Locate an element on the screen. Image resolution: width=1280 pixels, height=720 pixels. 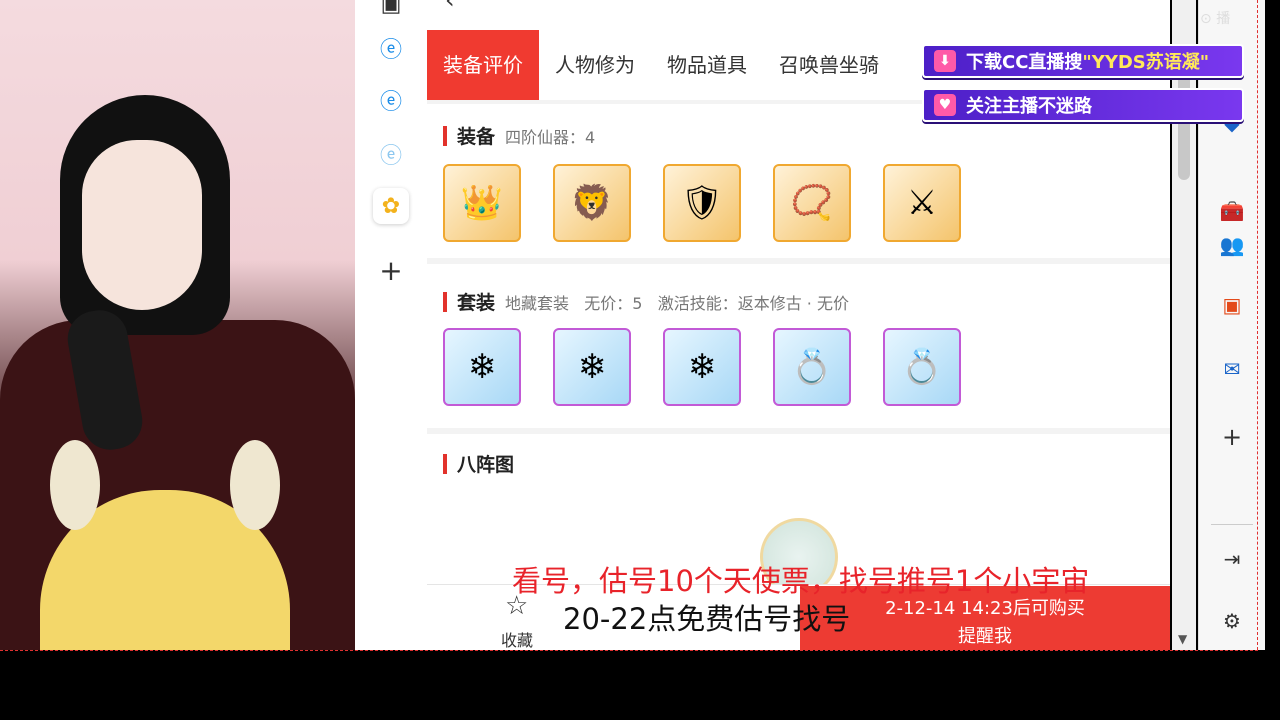
suit-section: 套装 地藏套装 无价：5 激活技能：返本修古 · 无价 ❄ ❄ ❄ 💍 💍 is located at coordinates (798, 346).